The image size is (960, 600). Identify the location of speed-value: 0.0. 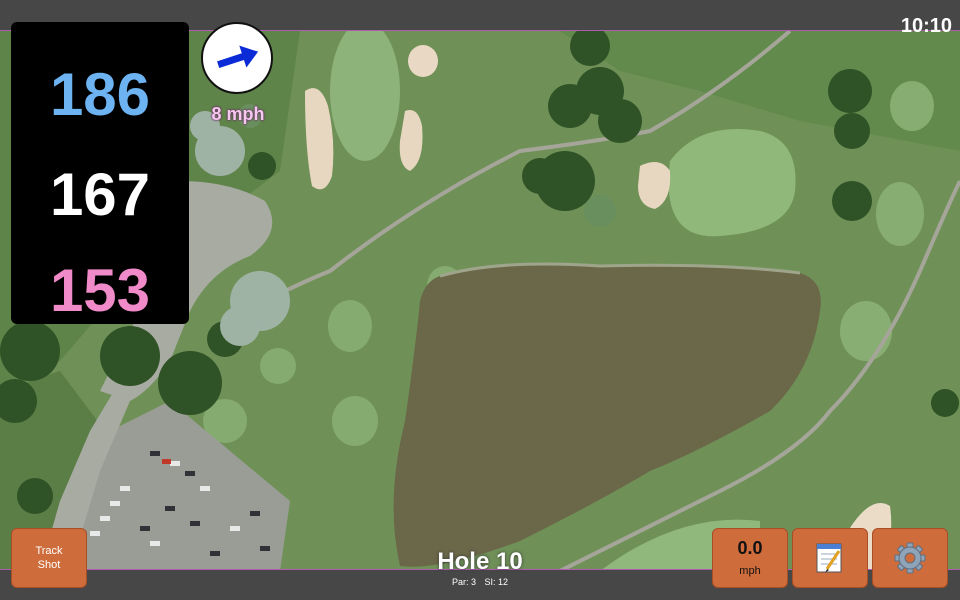
(750, 548).